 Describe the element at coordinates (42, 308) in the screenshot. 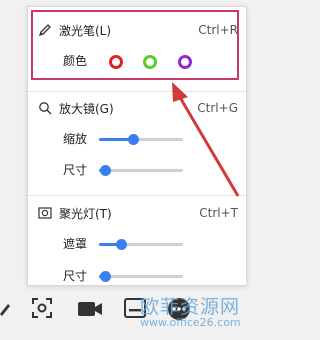

I see `screenshot-icon` at that location.